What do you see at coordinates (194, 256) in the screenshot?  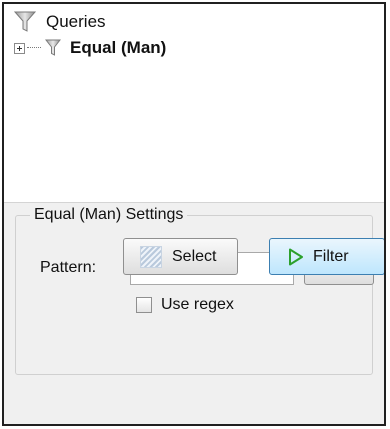 I see `select-button-label: Select` at bounding box center [194, 256].